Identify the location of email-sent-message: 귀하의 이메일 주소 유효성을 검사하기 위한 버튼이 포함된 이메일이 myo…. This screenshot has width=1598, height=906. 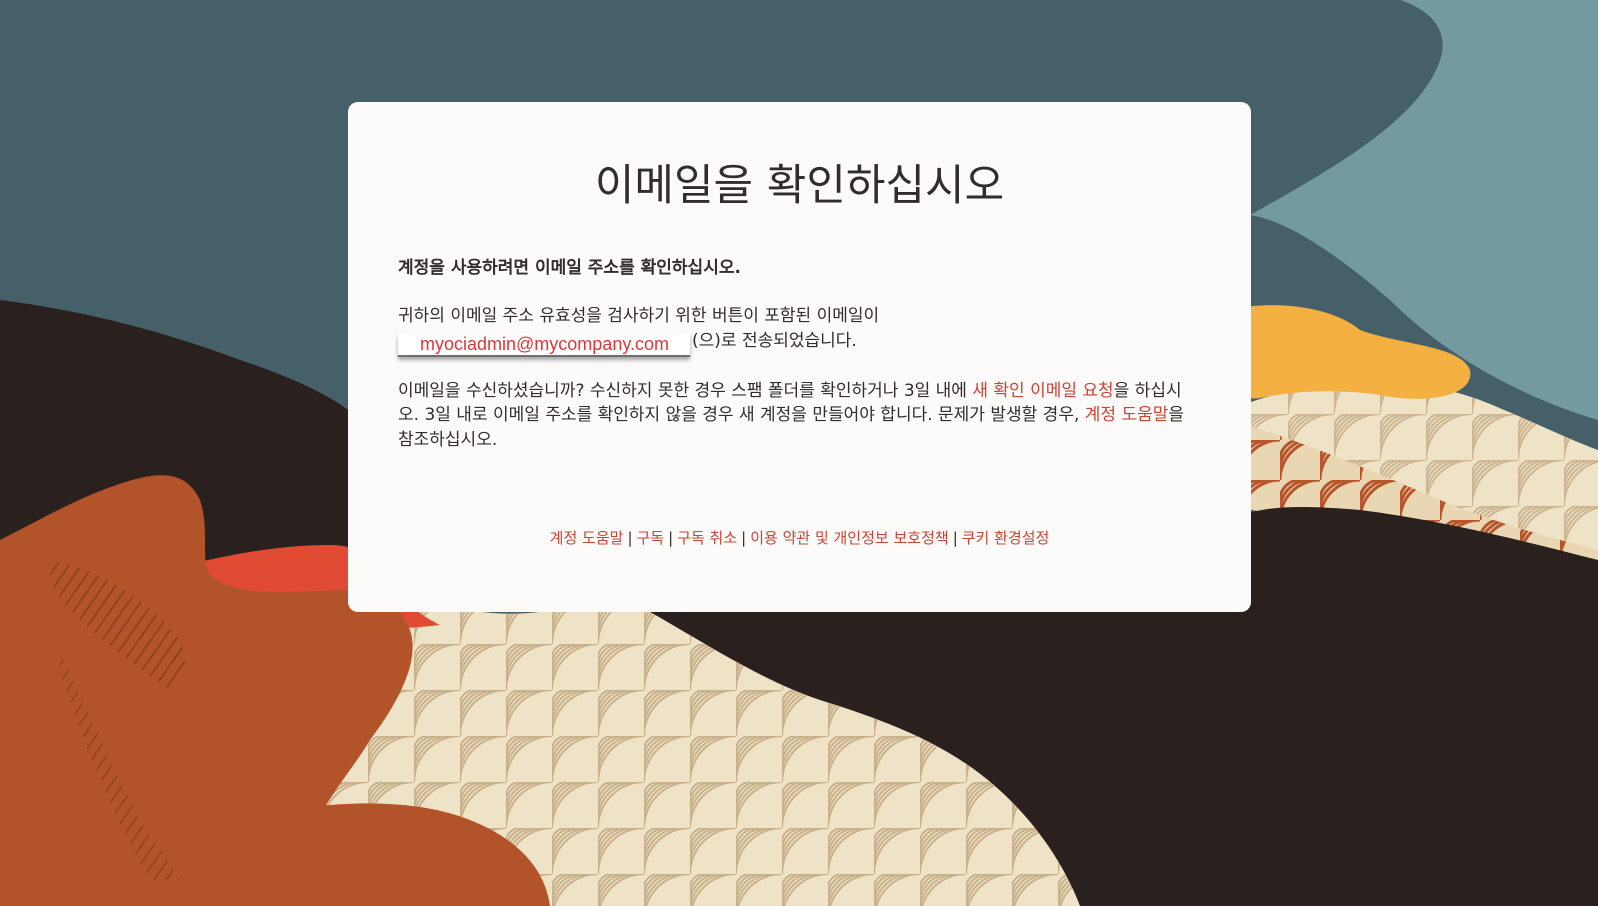
(799, 330).